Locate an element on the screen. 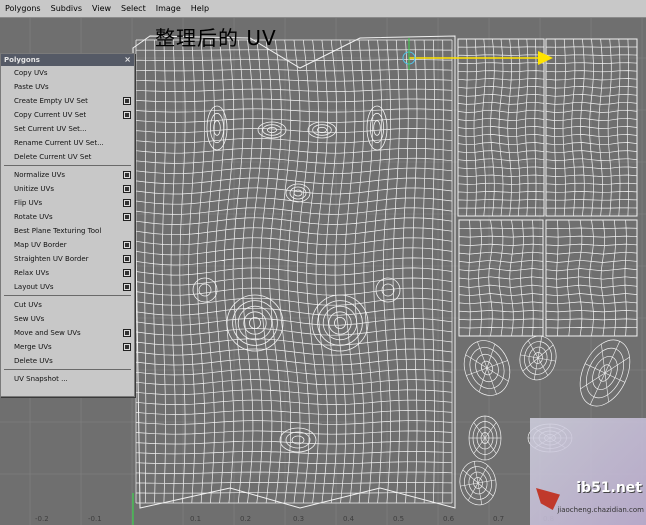  menu-item-paste-uvs: Paste UVs is located at coordinates (67, 87).